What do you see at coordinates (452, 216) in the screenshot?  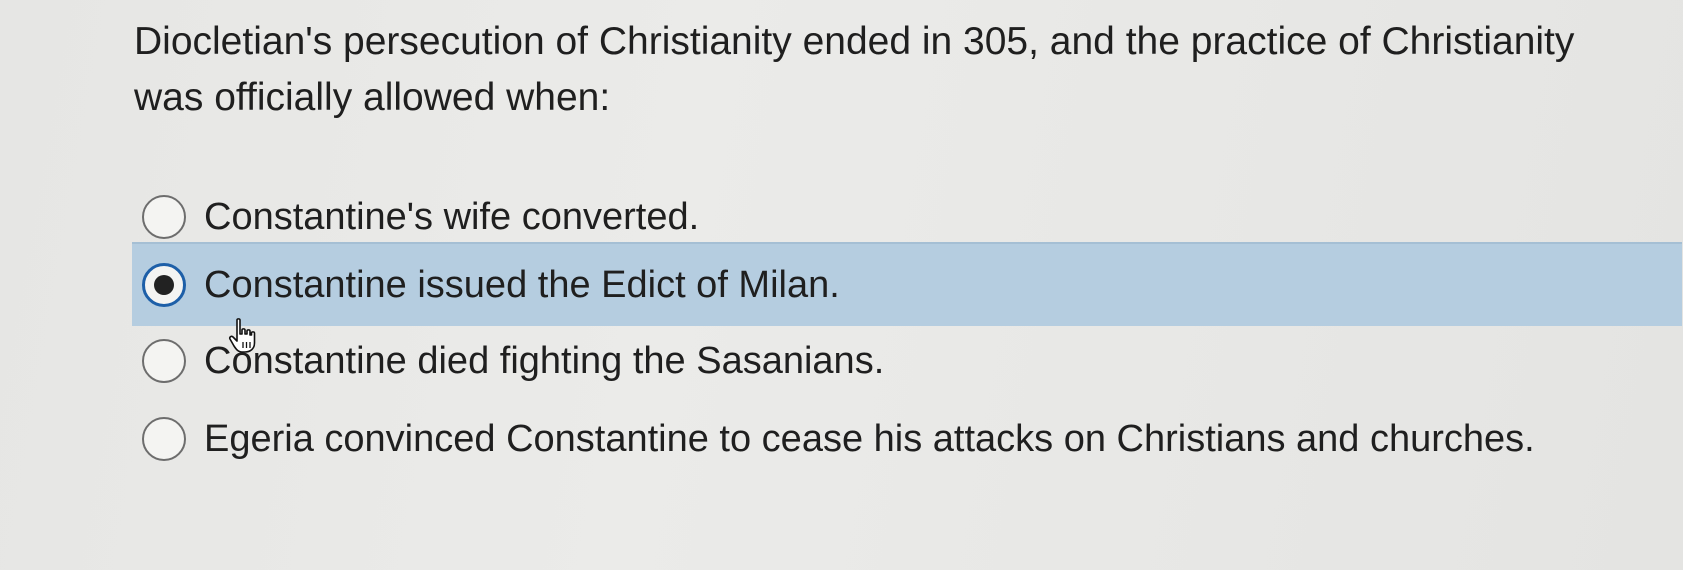 I see `option-label: Constantine's wife converted.` at bounding box center [452, 216].